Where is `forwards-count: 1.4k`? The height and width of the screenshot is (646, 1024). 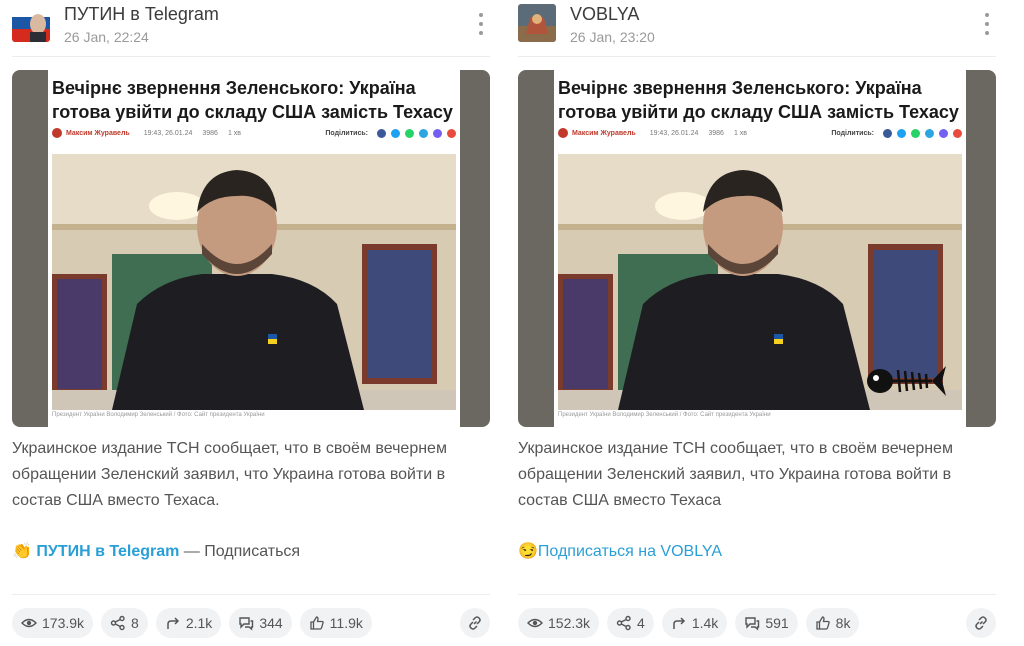 forwards-count: 1.4k is located at coordinates (705, 623).